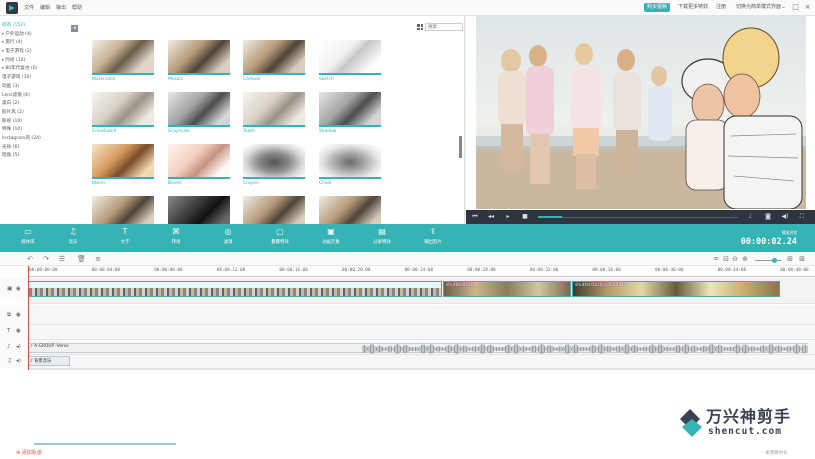 This screenshot has height=459, width=815. Describe the element at coordinates (29, 7) in the screenshot. I see `menu-file: 文件` at that location.